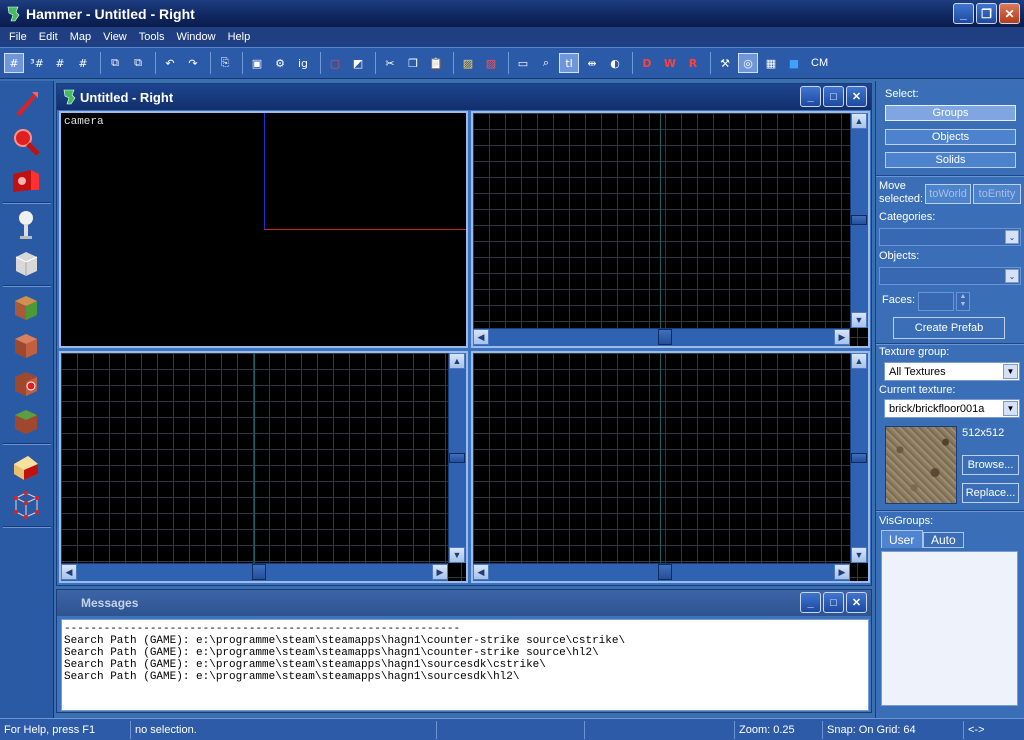 The image size is (1024, 740). Describe the element at coordinates (771, 63) in the screenshot. I see `hatch-icon: ▦` at that location.